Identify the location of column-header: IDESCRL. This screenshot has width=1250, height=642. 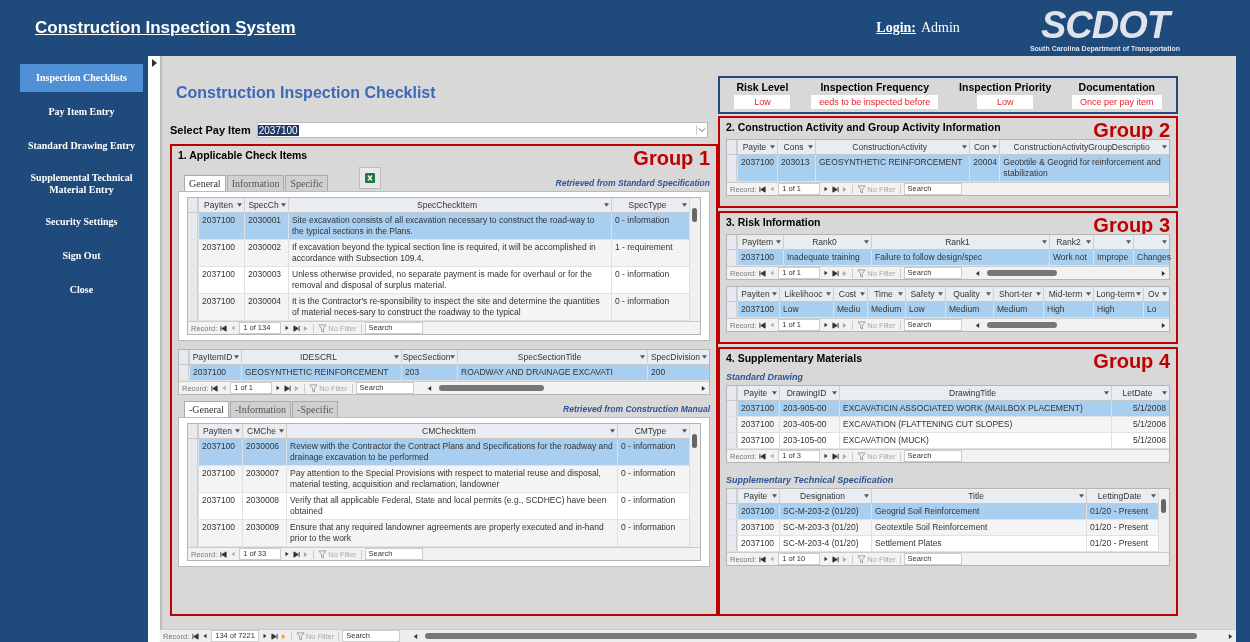
(321, 357).